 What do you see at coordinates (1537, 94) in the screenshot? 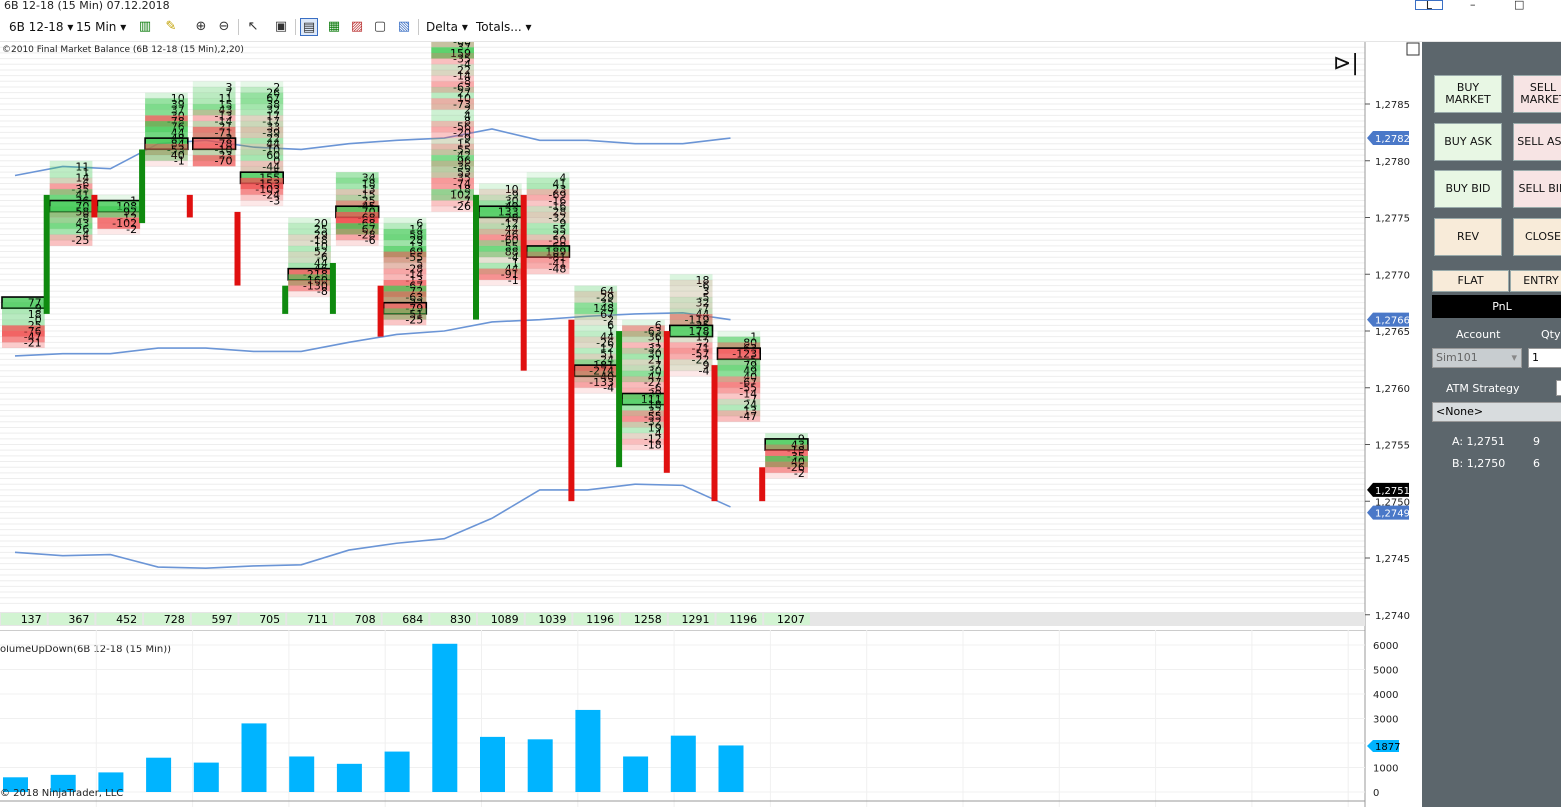
I see `sell-market-button: SELL MARKET` at bounding box center [1537, 94].